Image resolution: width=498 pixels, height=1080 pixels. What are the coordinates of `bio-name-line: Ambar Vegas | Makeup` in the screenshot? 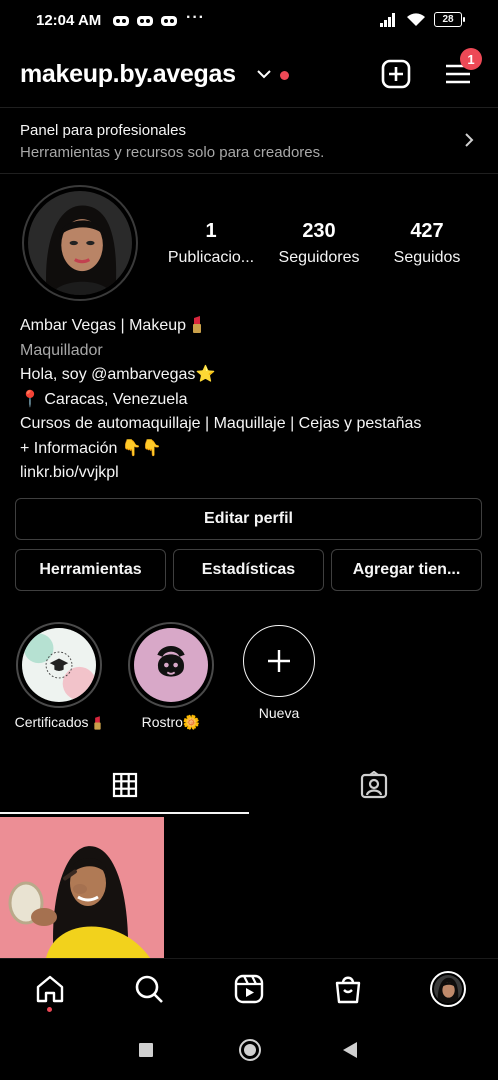 It's located at (250, 326).